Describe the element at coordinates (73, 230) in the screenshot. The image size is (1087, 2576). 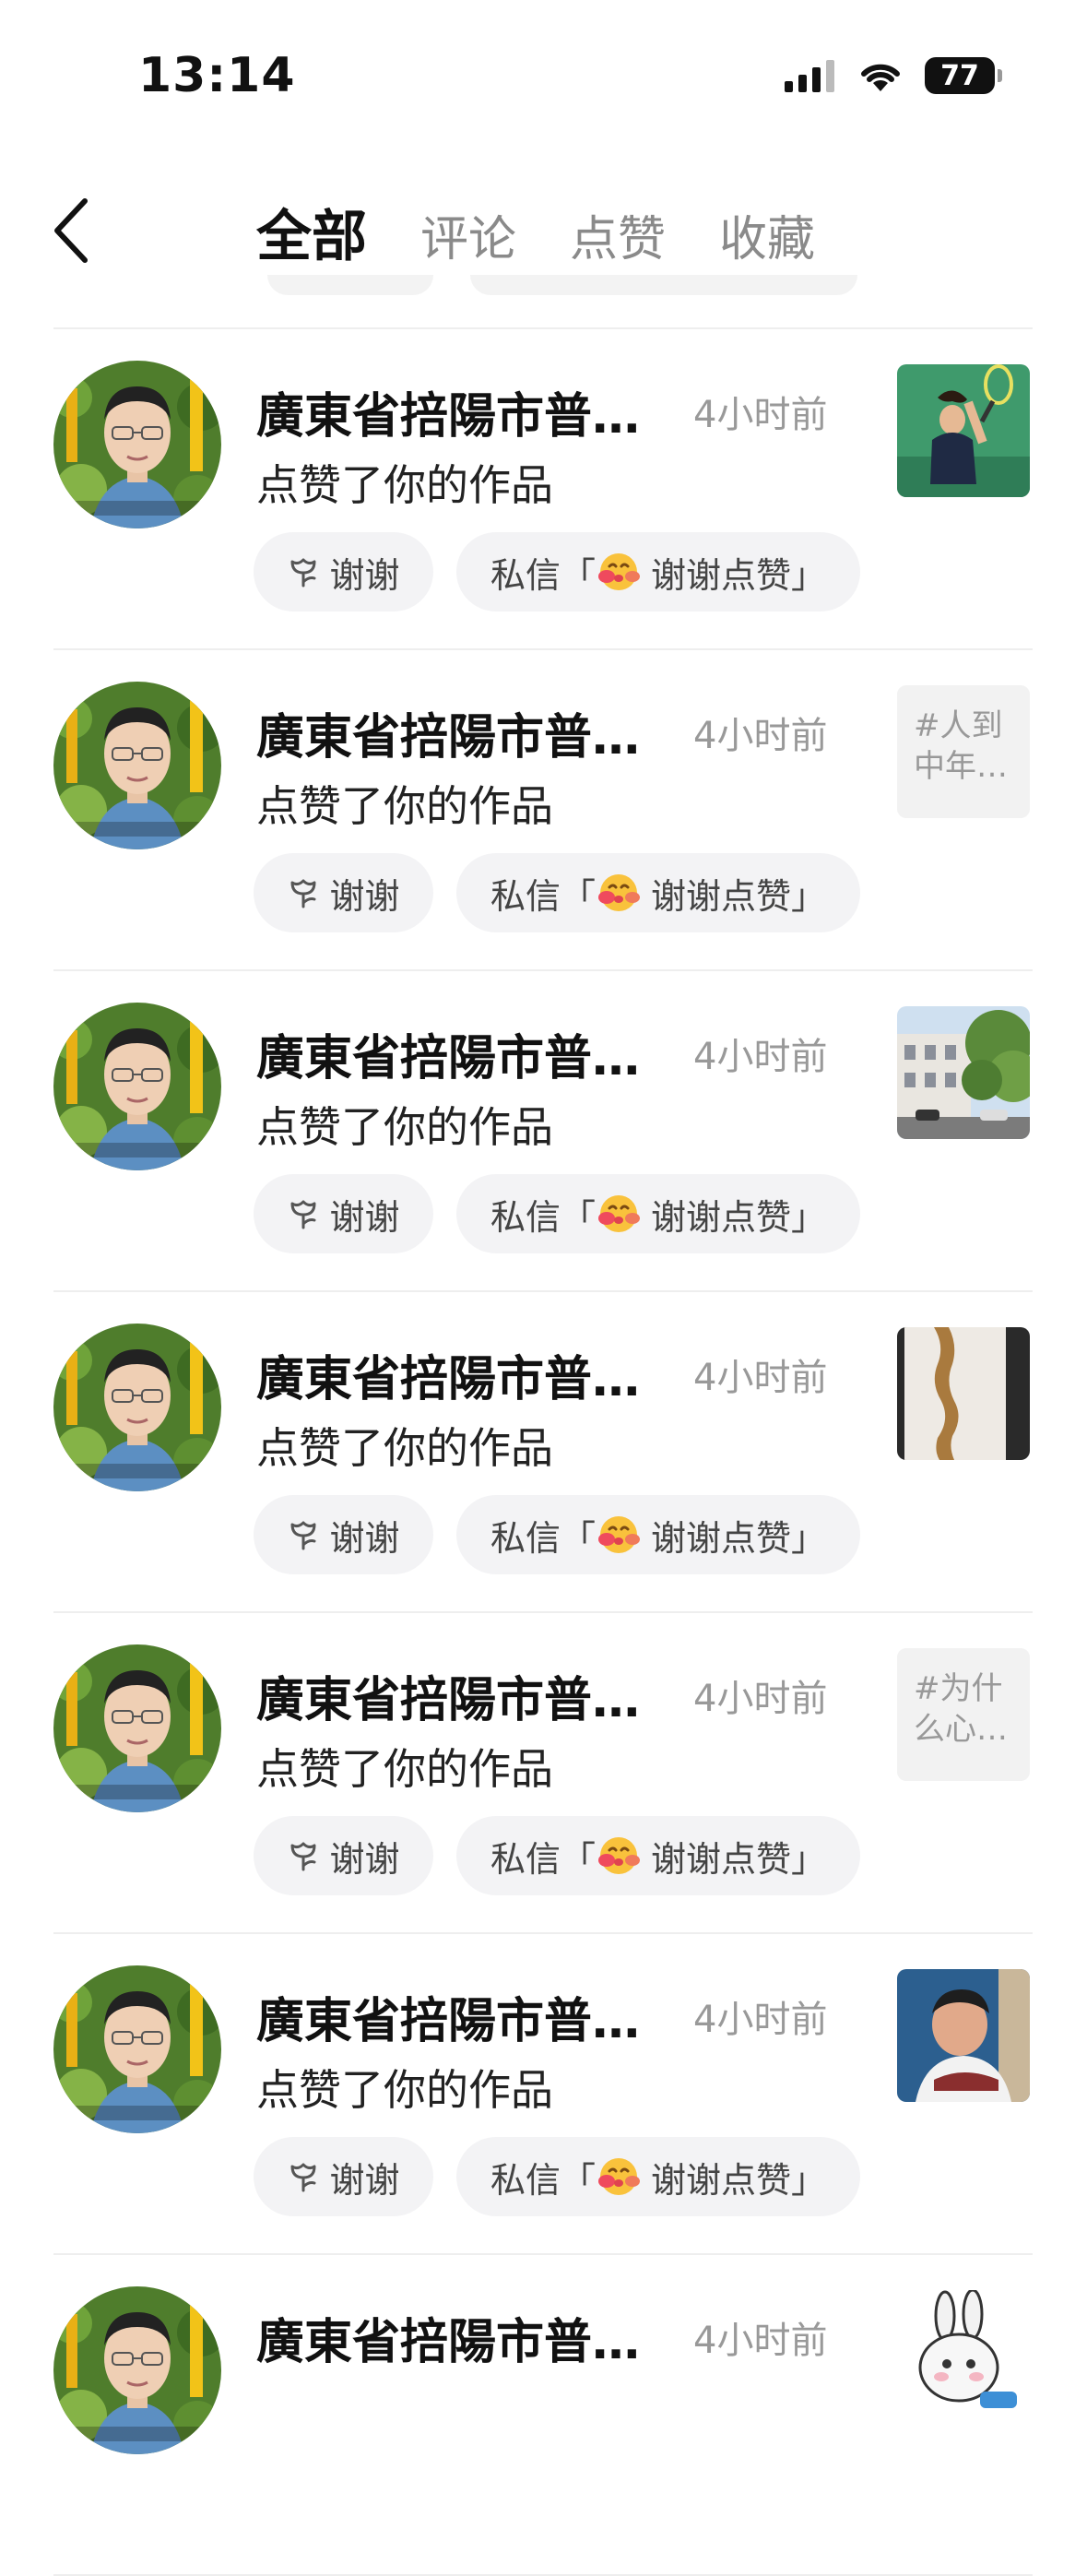
I see `back-arrow-icon` at that location.